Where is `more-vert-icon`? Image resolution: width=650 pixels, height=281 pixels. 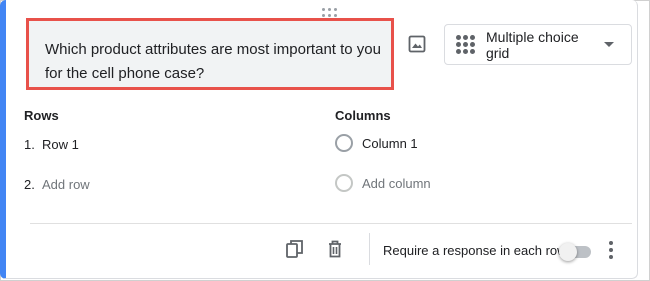
more-vert-icon is located at coordinates (611, 250).